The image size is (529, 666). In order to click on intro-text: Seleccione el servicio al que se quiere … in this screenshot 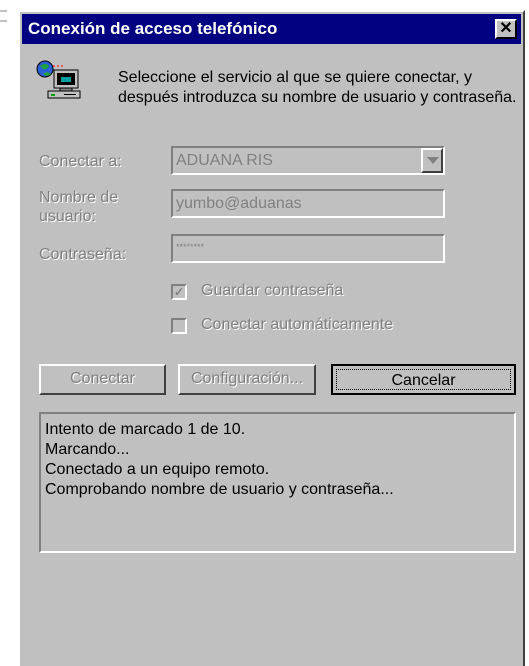, I will do `click(317, 87)`.